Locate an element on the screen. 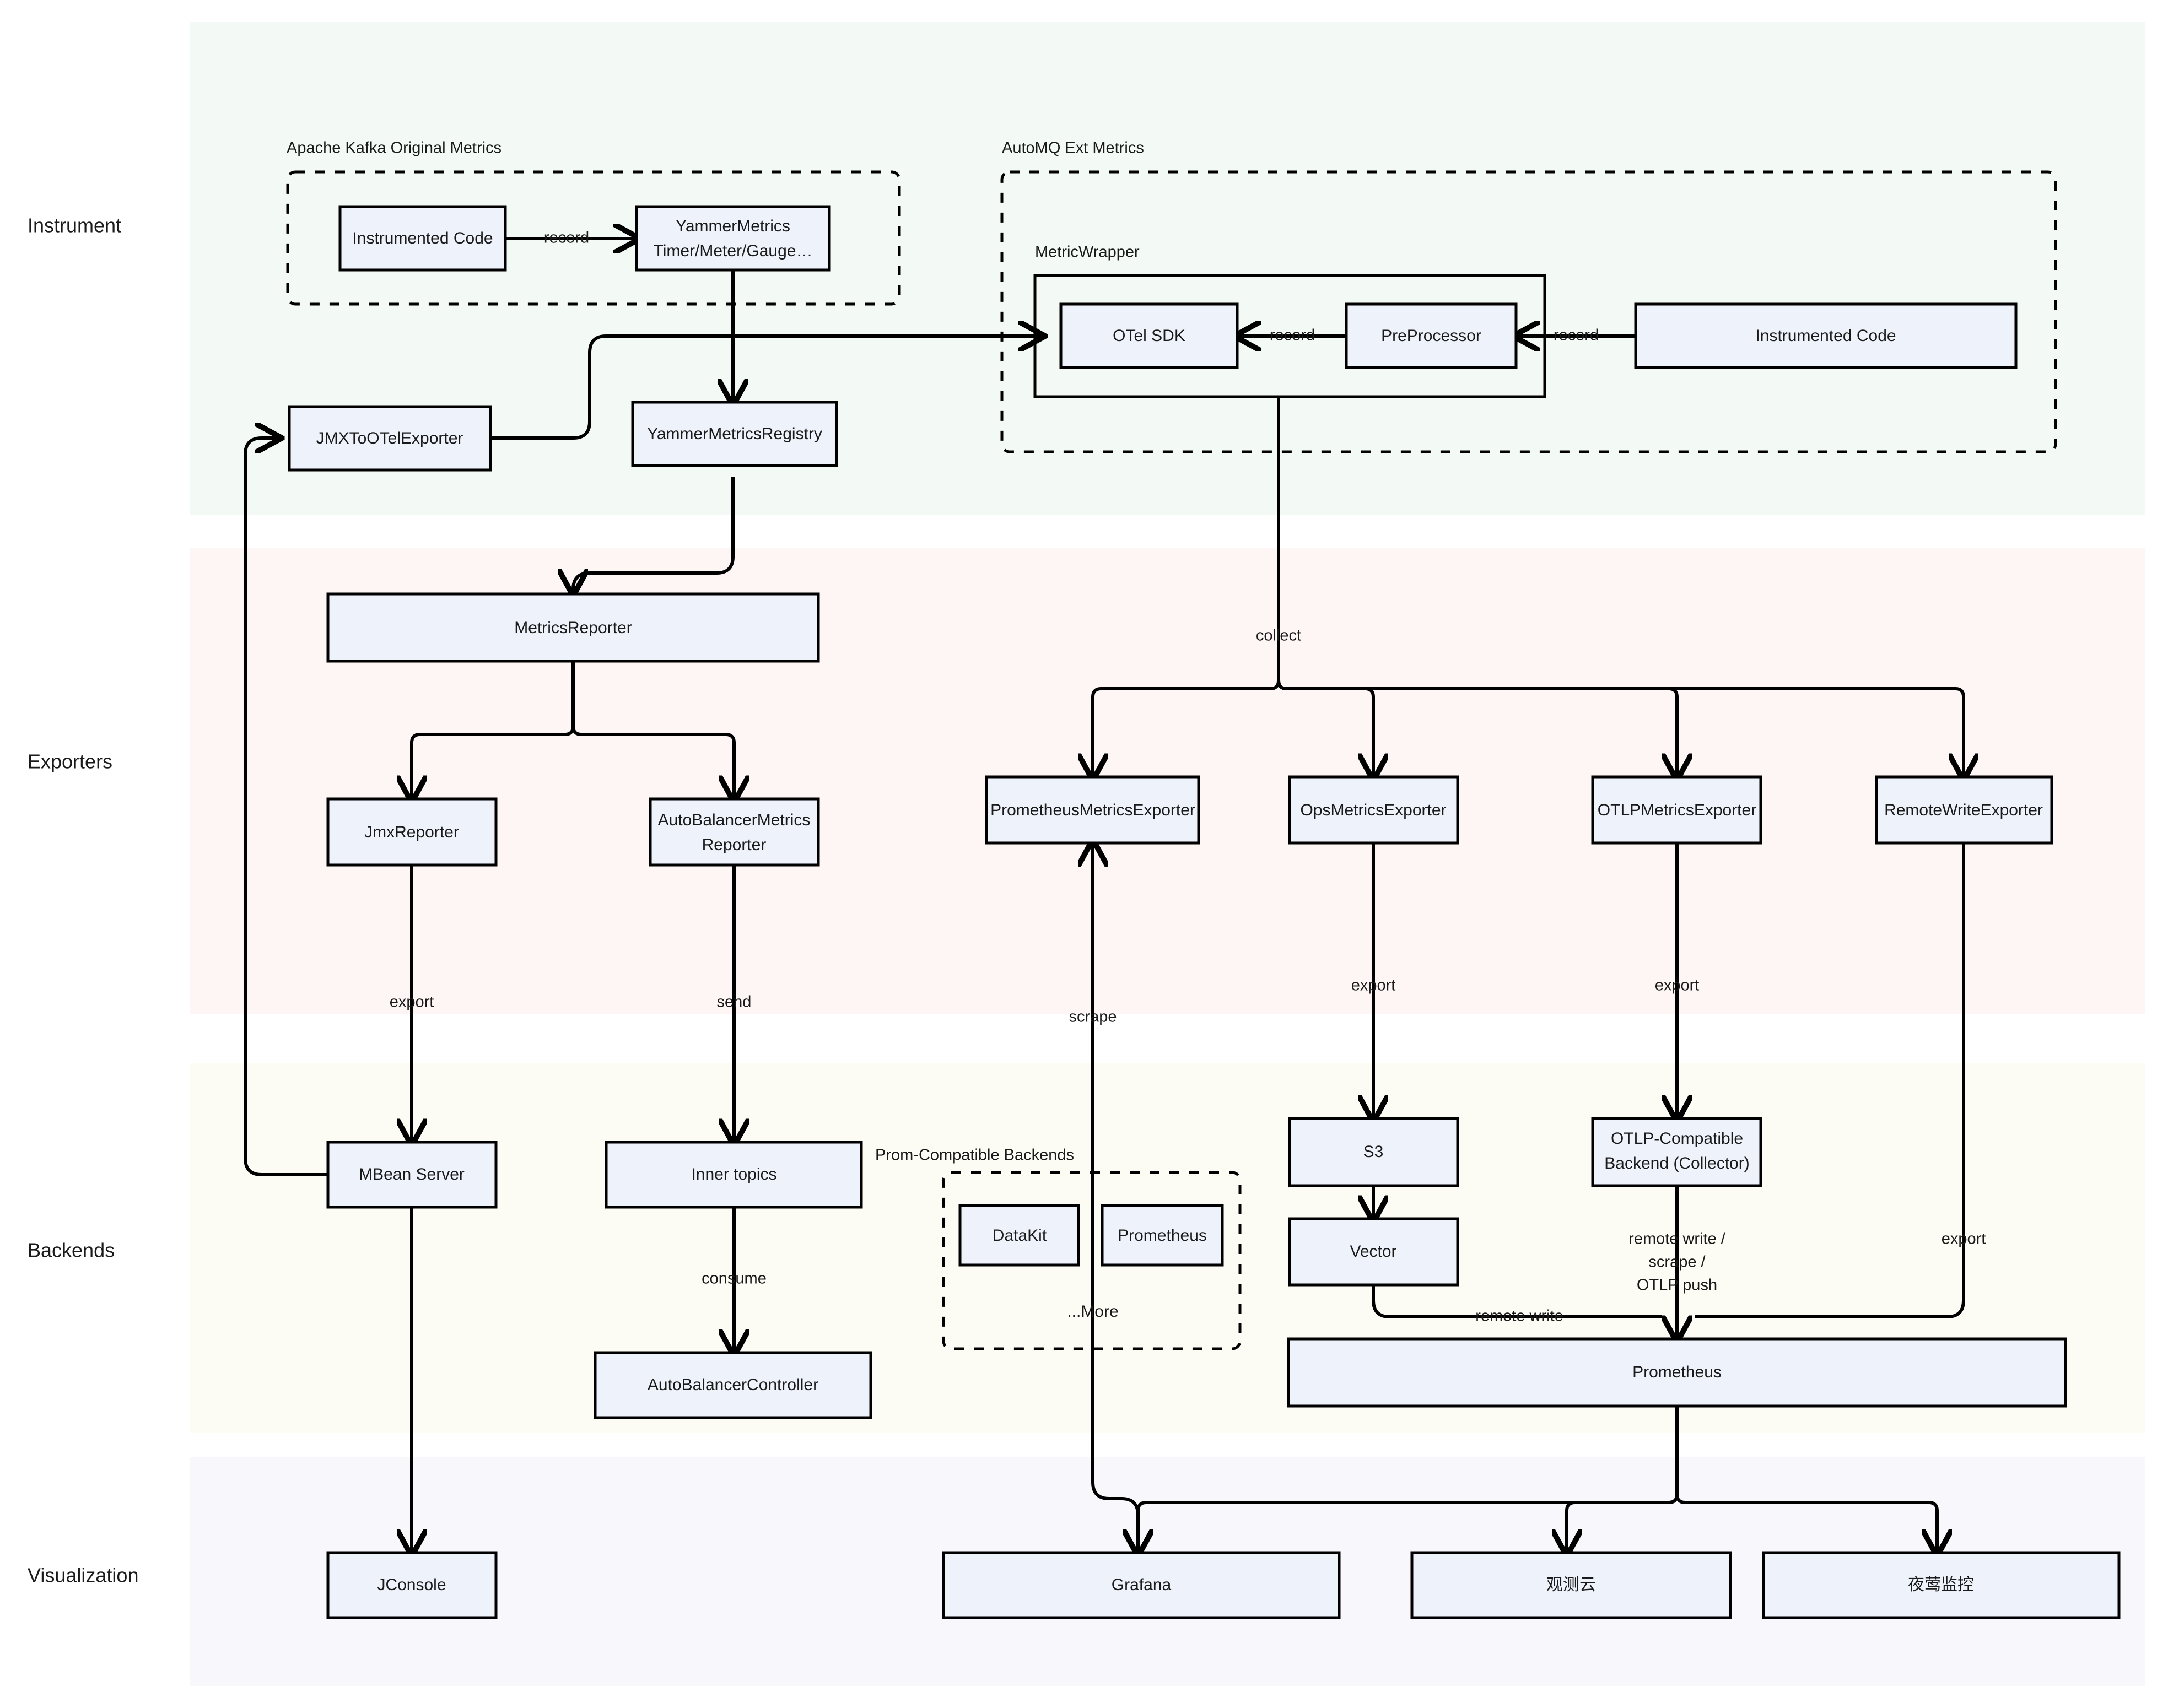 The width and height of the screenshot is (2168, 1708). edge-label-collect: collect is located at coordinates (1278, 636).